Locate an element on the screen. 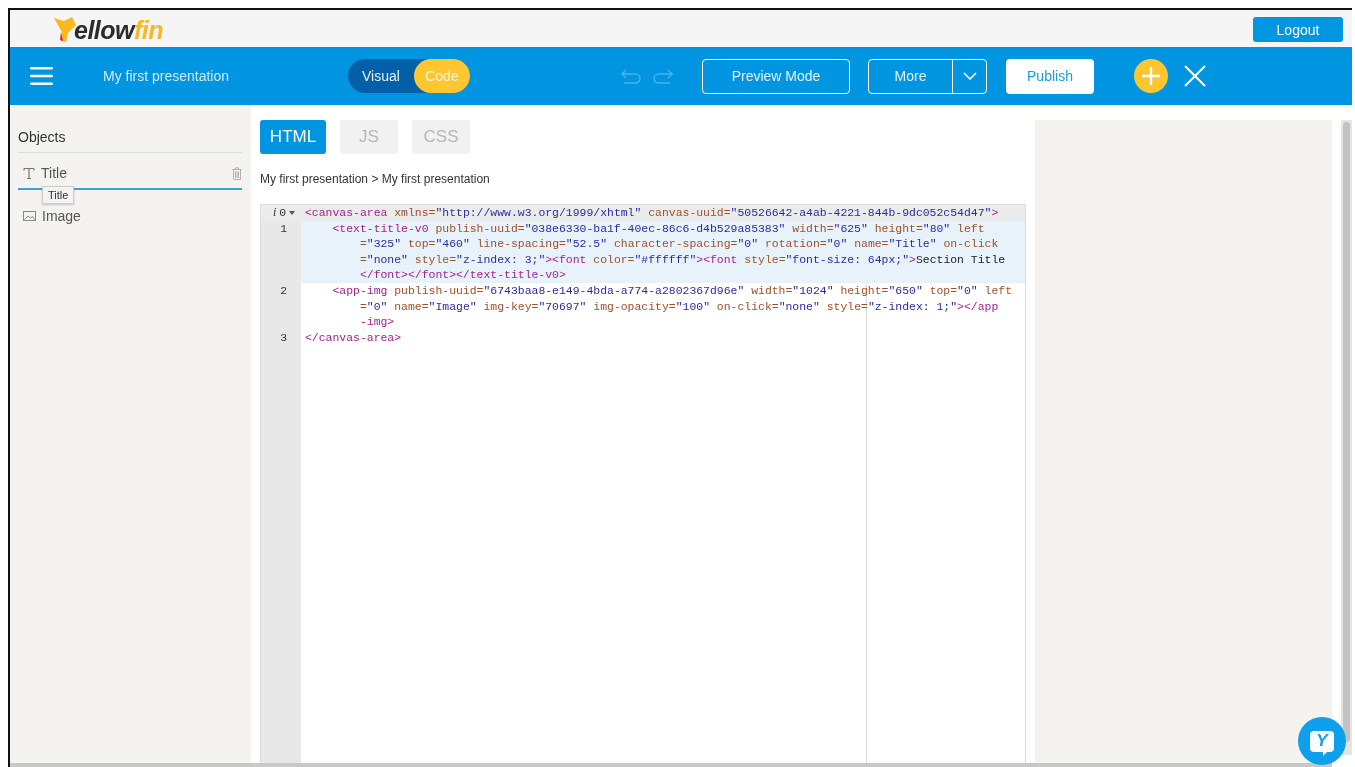 This screenshot has width=1355, height=767. code-tab: HTML is located at coordinates (293, 137).